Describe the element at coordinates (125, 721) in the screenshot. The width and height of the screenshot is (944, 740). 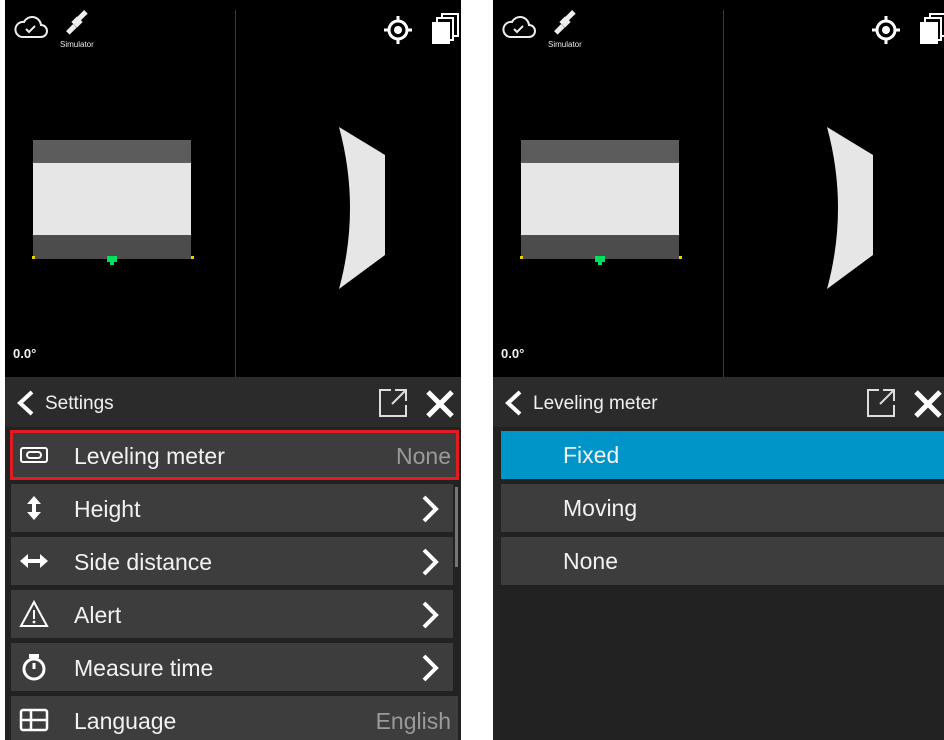
I see `row-label: Language` at that location.